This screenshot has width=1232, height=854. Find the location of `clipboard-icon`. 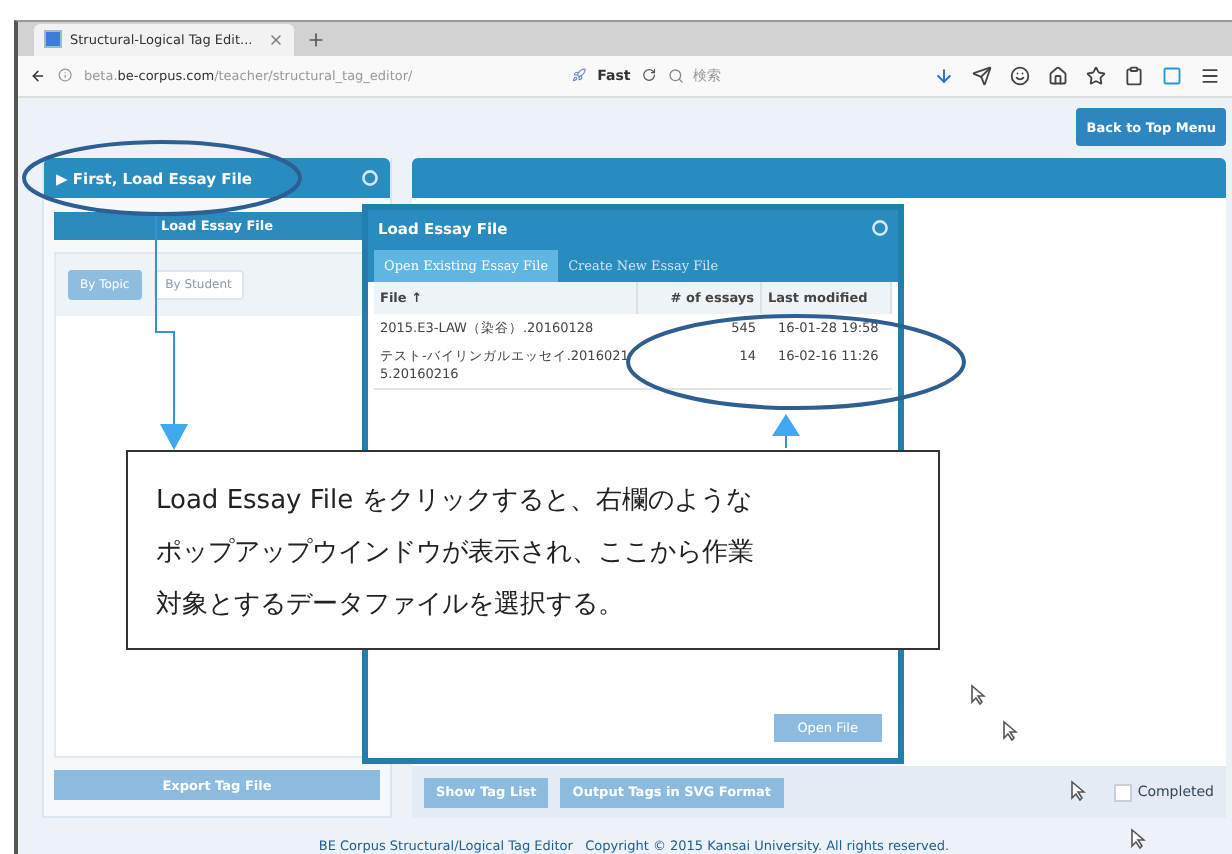

clipboard-icon is located at coordinates (1134, 75).